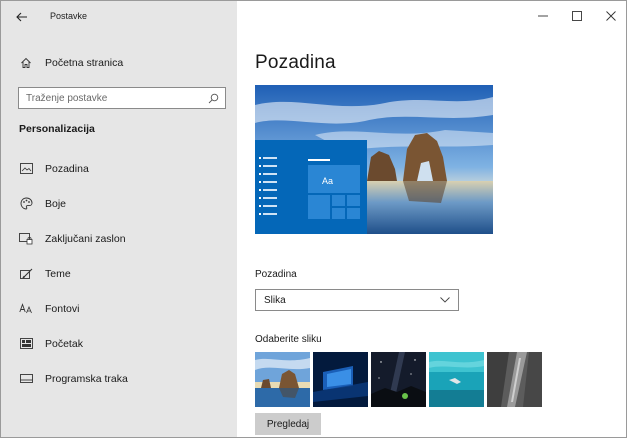 The width and height of the screenshot is (627, 438). What do you see at coordinates (328, 181) in the screenshot?
I see `preview-tile-text: Aa` at bounding box center [328, 181].